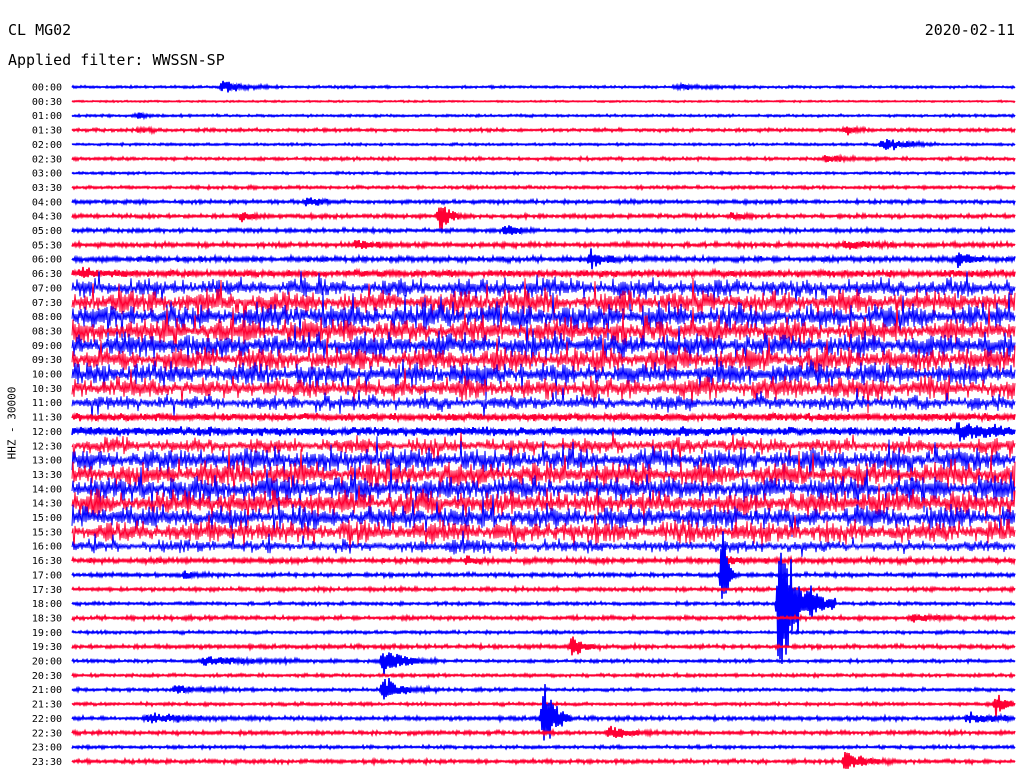 This screenshot has height=780, width=1024. What do you see at coordinates (47, 690) in the screenshot?
I see `row-time-label: 21:00` at bounding box center [47, 690].